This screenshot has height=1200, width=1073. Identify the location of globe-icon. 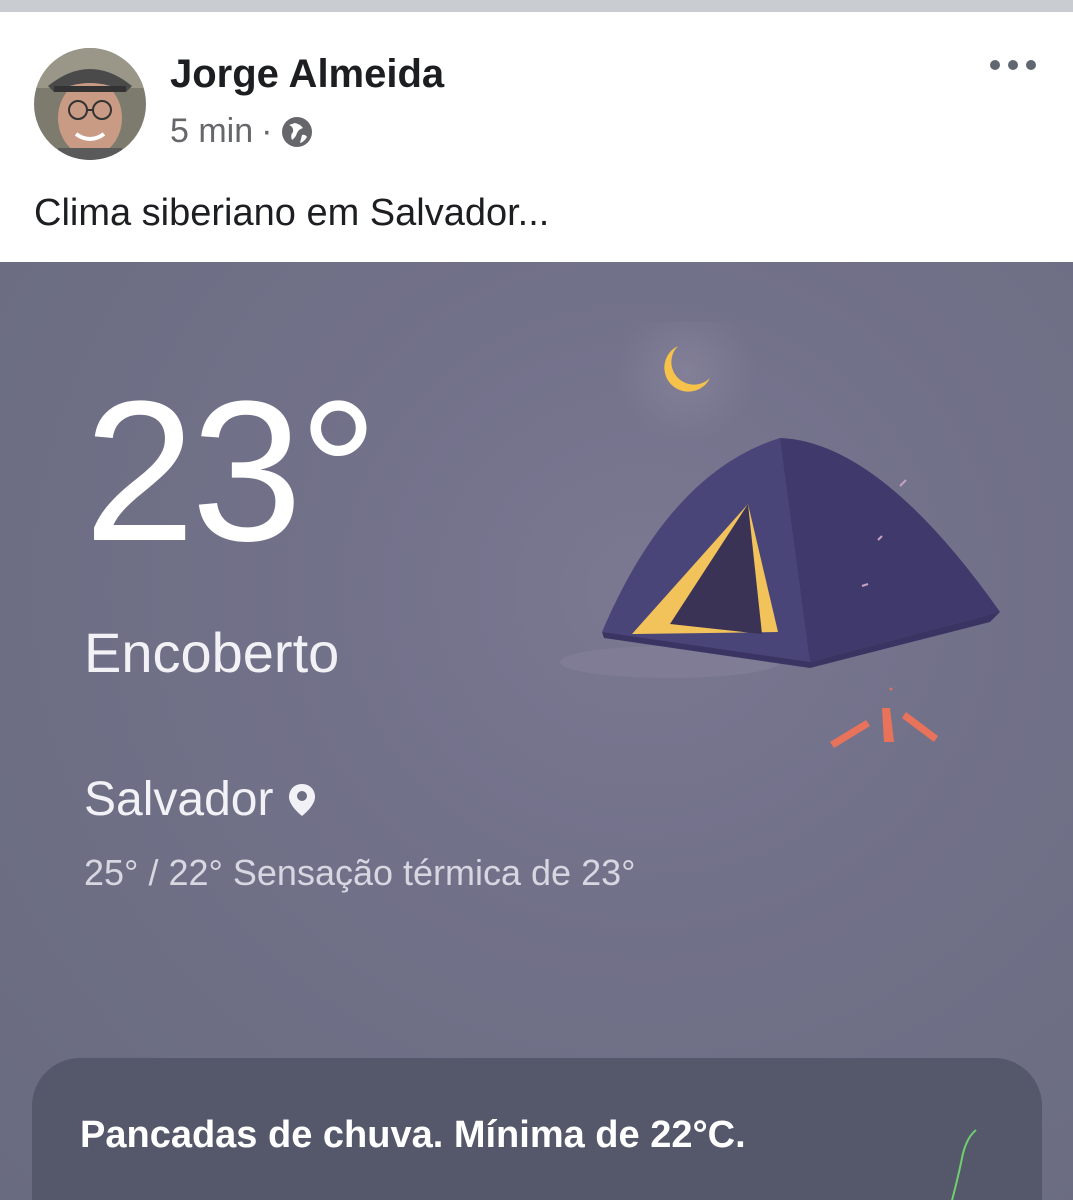
(297, 132).